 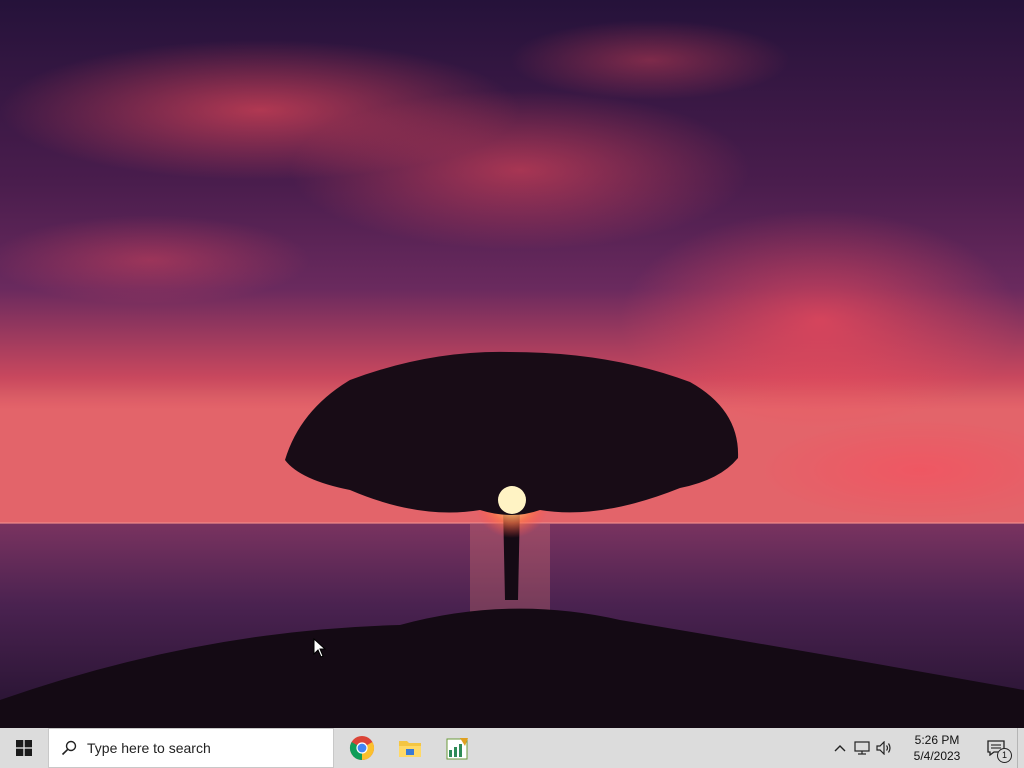 I want to click on taskbar: 5:26 PM 5/4/2023 1, so click(x=512, y=748).